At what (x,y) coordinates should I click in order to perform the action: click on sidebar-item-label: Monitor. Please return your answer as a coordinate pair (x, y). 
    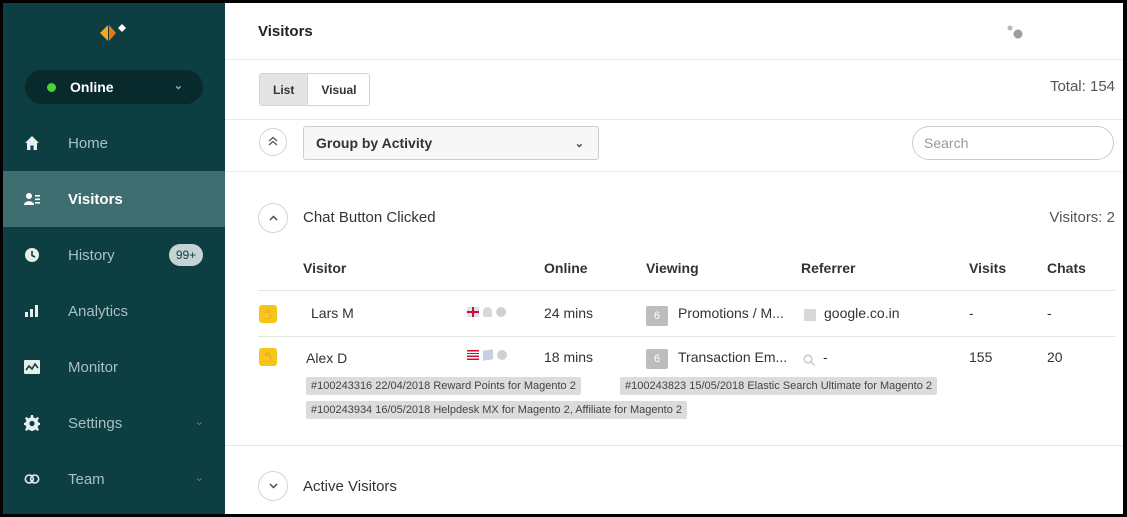
    Looking at the image, I should click on (93, 367).